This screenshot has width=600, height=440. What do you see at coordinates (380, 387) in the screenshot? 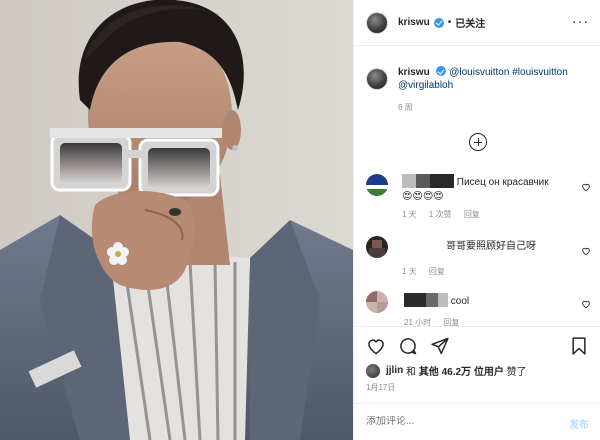
I see `post-date: 1月17日` at bounding box center [380, 387].